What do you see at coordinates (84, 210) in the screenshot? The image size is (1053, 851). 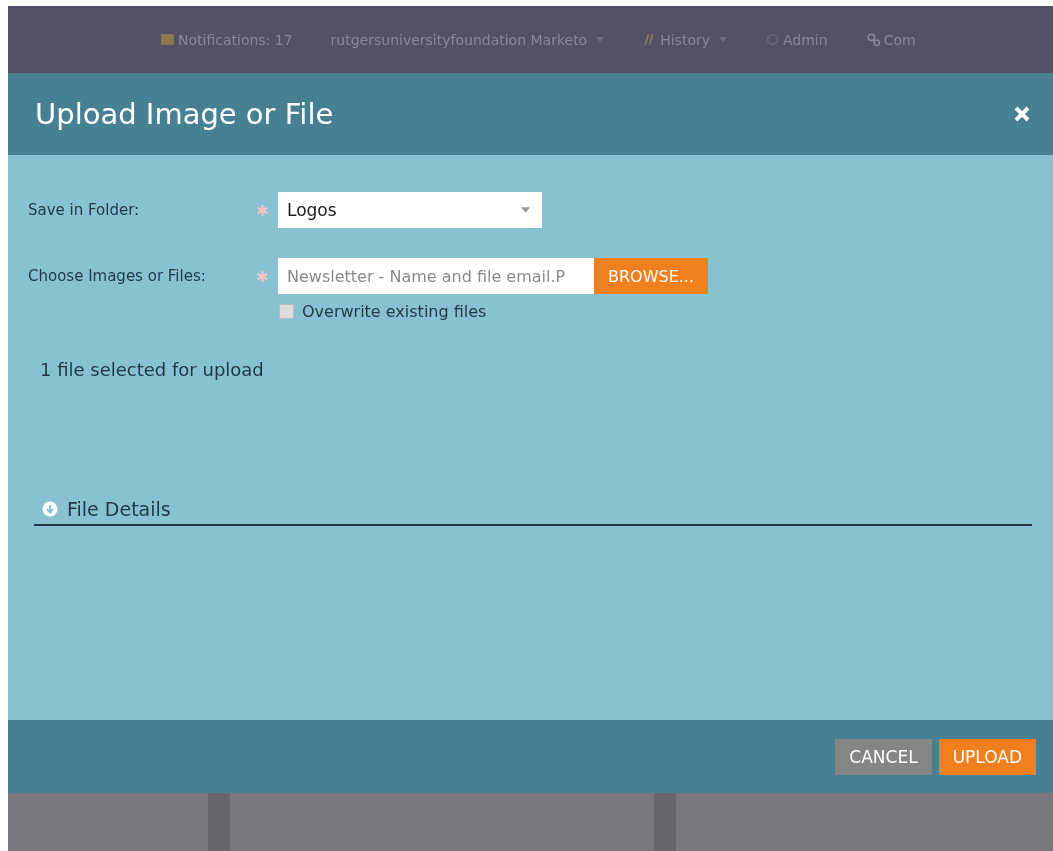 I see `field-label: Save in Folder:` at bounding box center [84, 210].